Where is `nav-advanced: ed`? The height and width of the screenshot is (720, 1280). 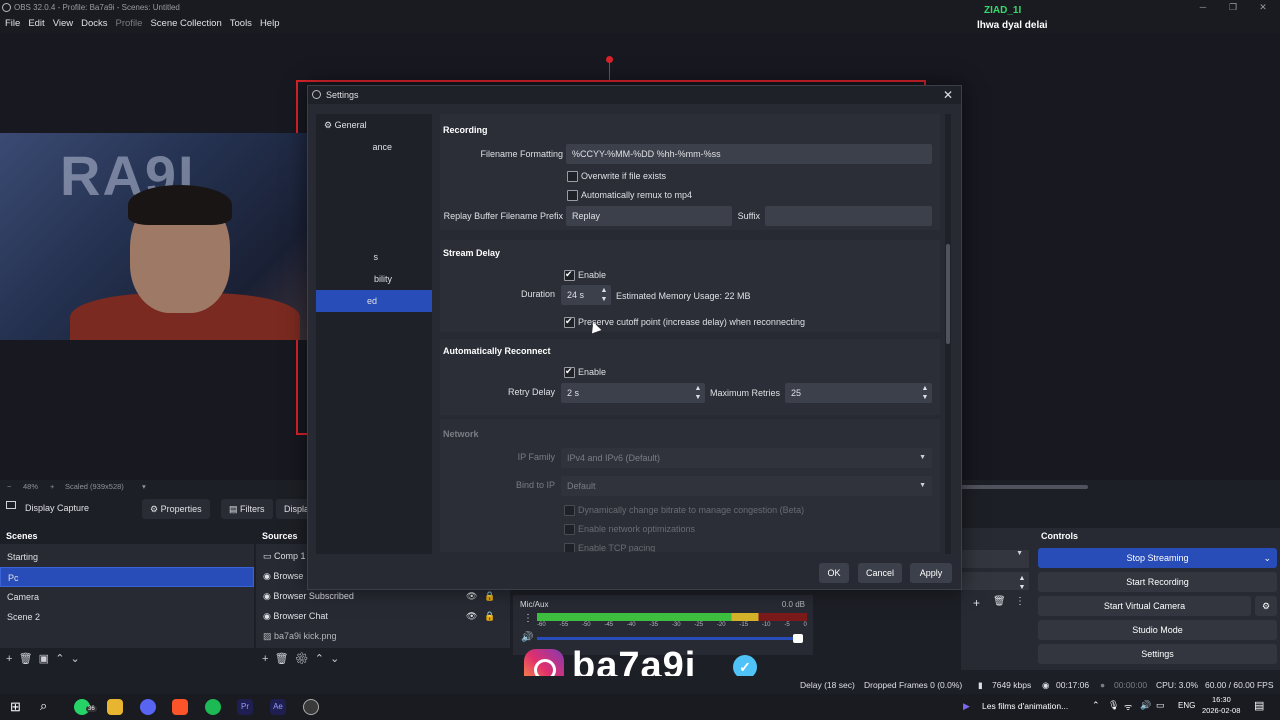 nav-advanced: ed is located at coordinates (374, 301).